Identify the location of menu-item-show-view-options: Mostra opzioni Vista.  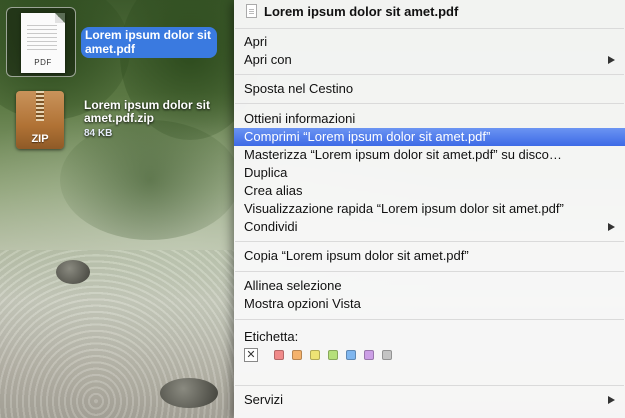
(429, 304).